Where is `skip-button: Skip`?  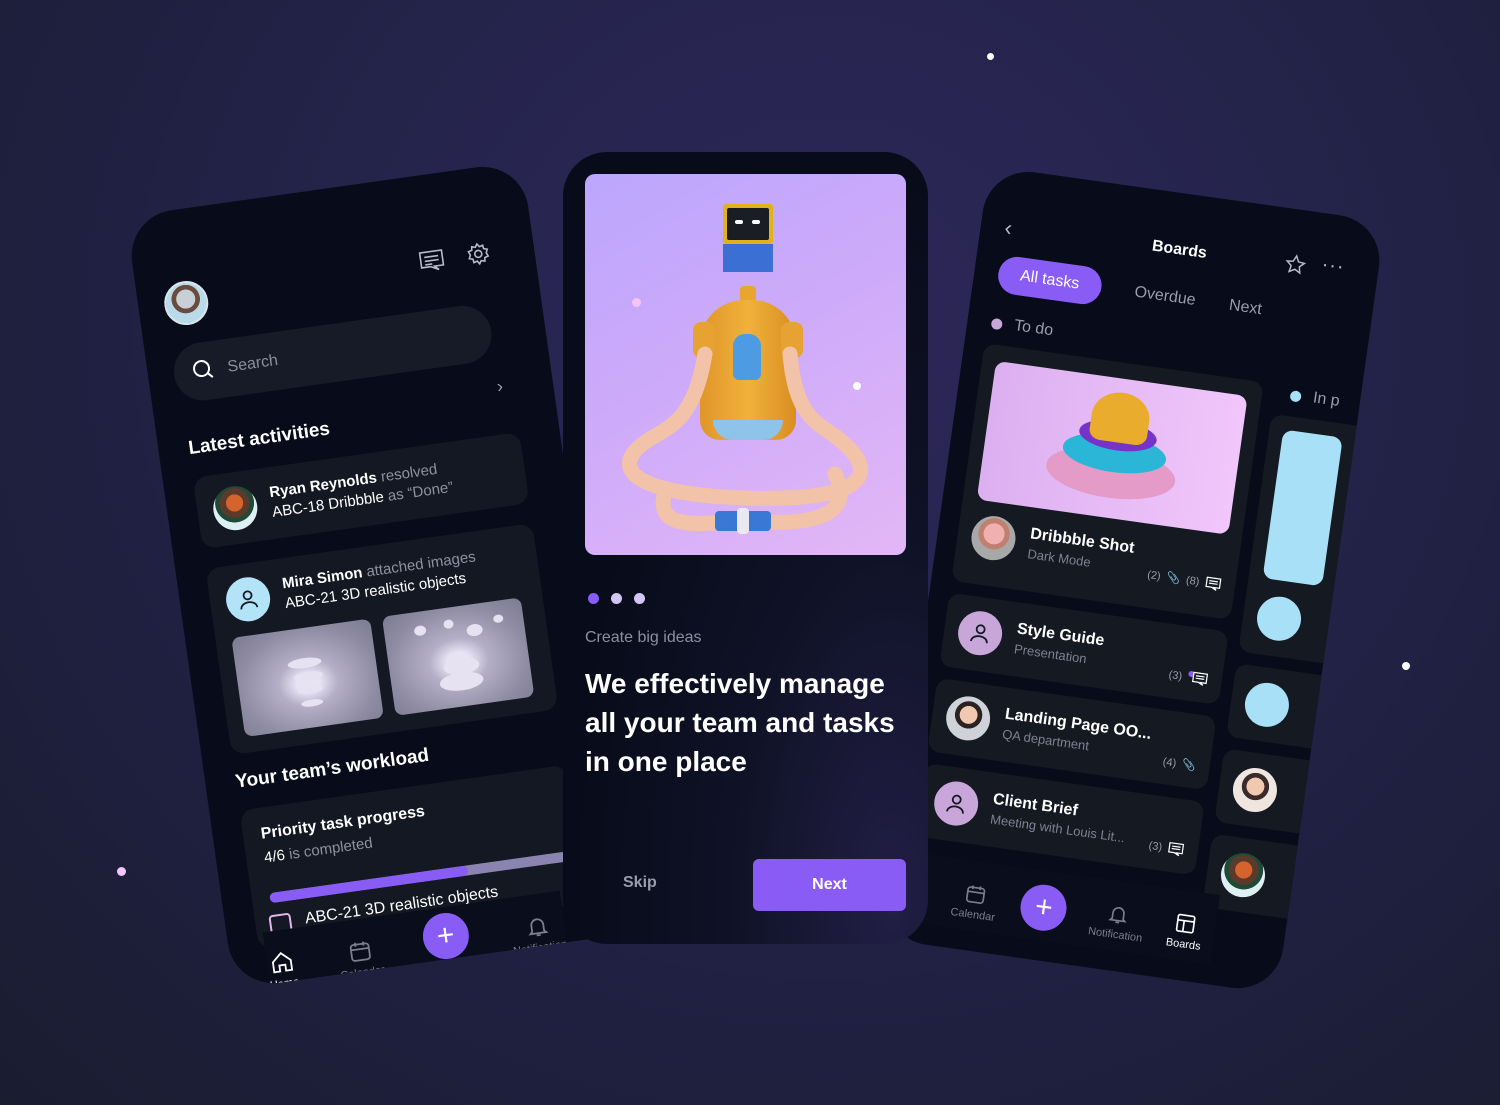 skip-button: Skip is located at coordinates (640, 883).